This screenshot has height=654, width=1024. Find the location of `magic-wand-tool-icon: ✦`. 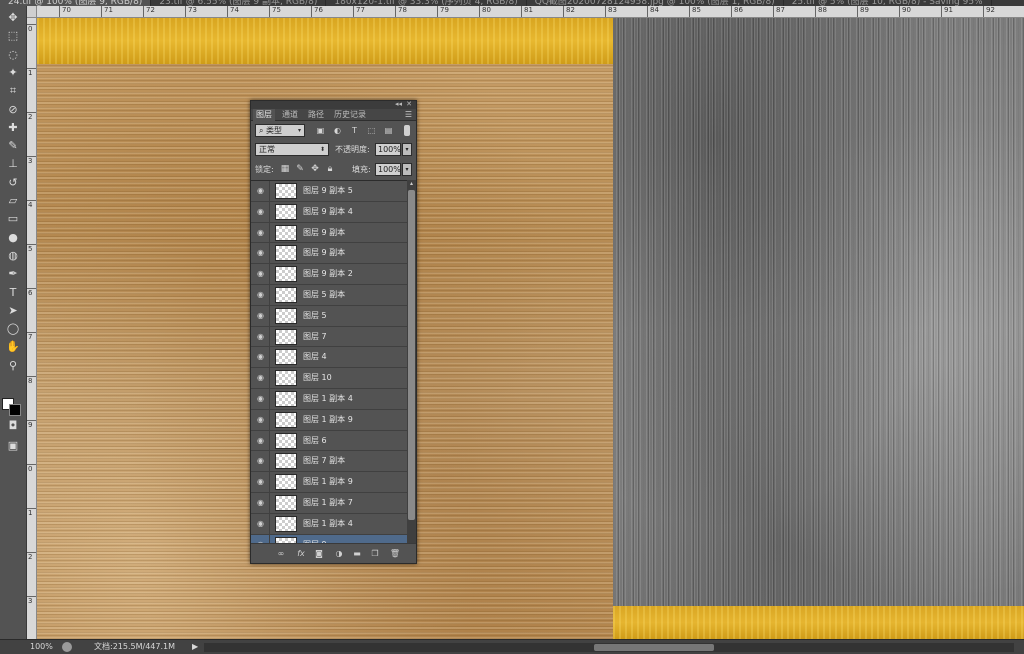

magic-wand-tool-icon: ✦ is located at coordinates (13, 73).